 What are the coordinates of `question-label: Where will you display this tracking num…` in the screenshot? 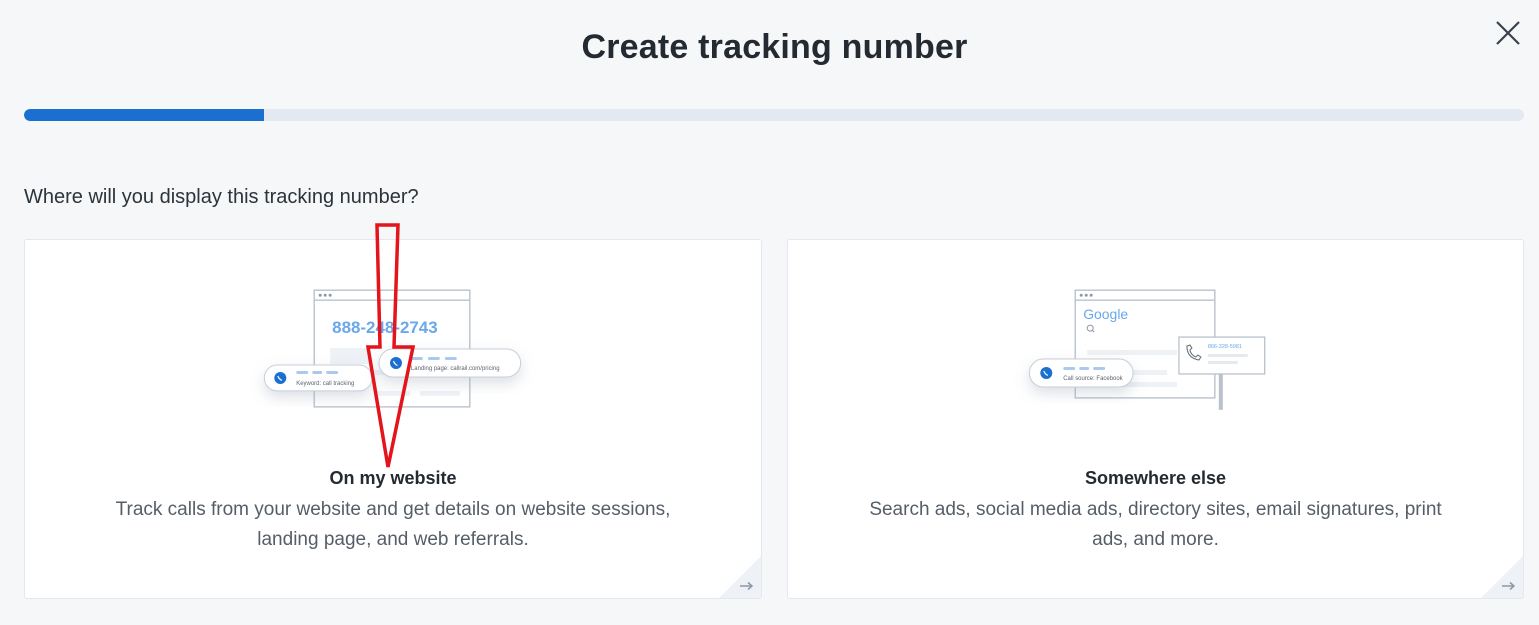 It's located at (221, 197).